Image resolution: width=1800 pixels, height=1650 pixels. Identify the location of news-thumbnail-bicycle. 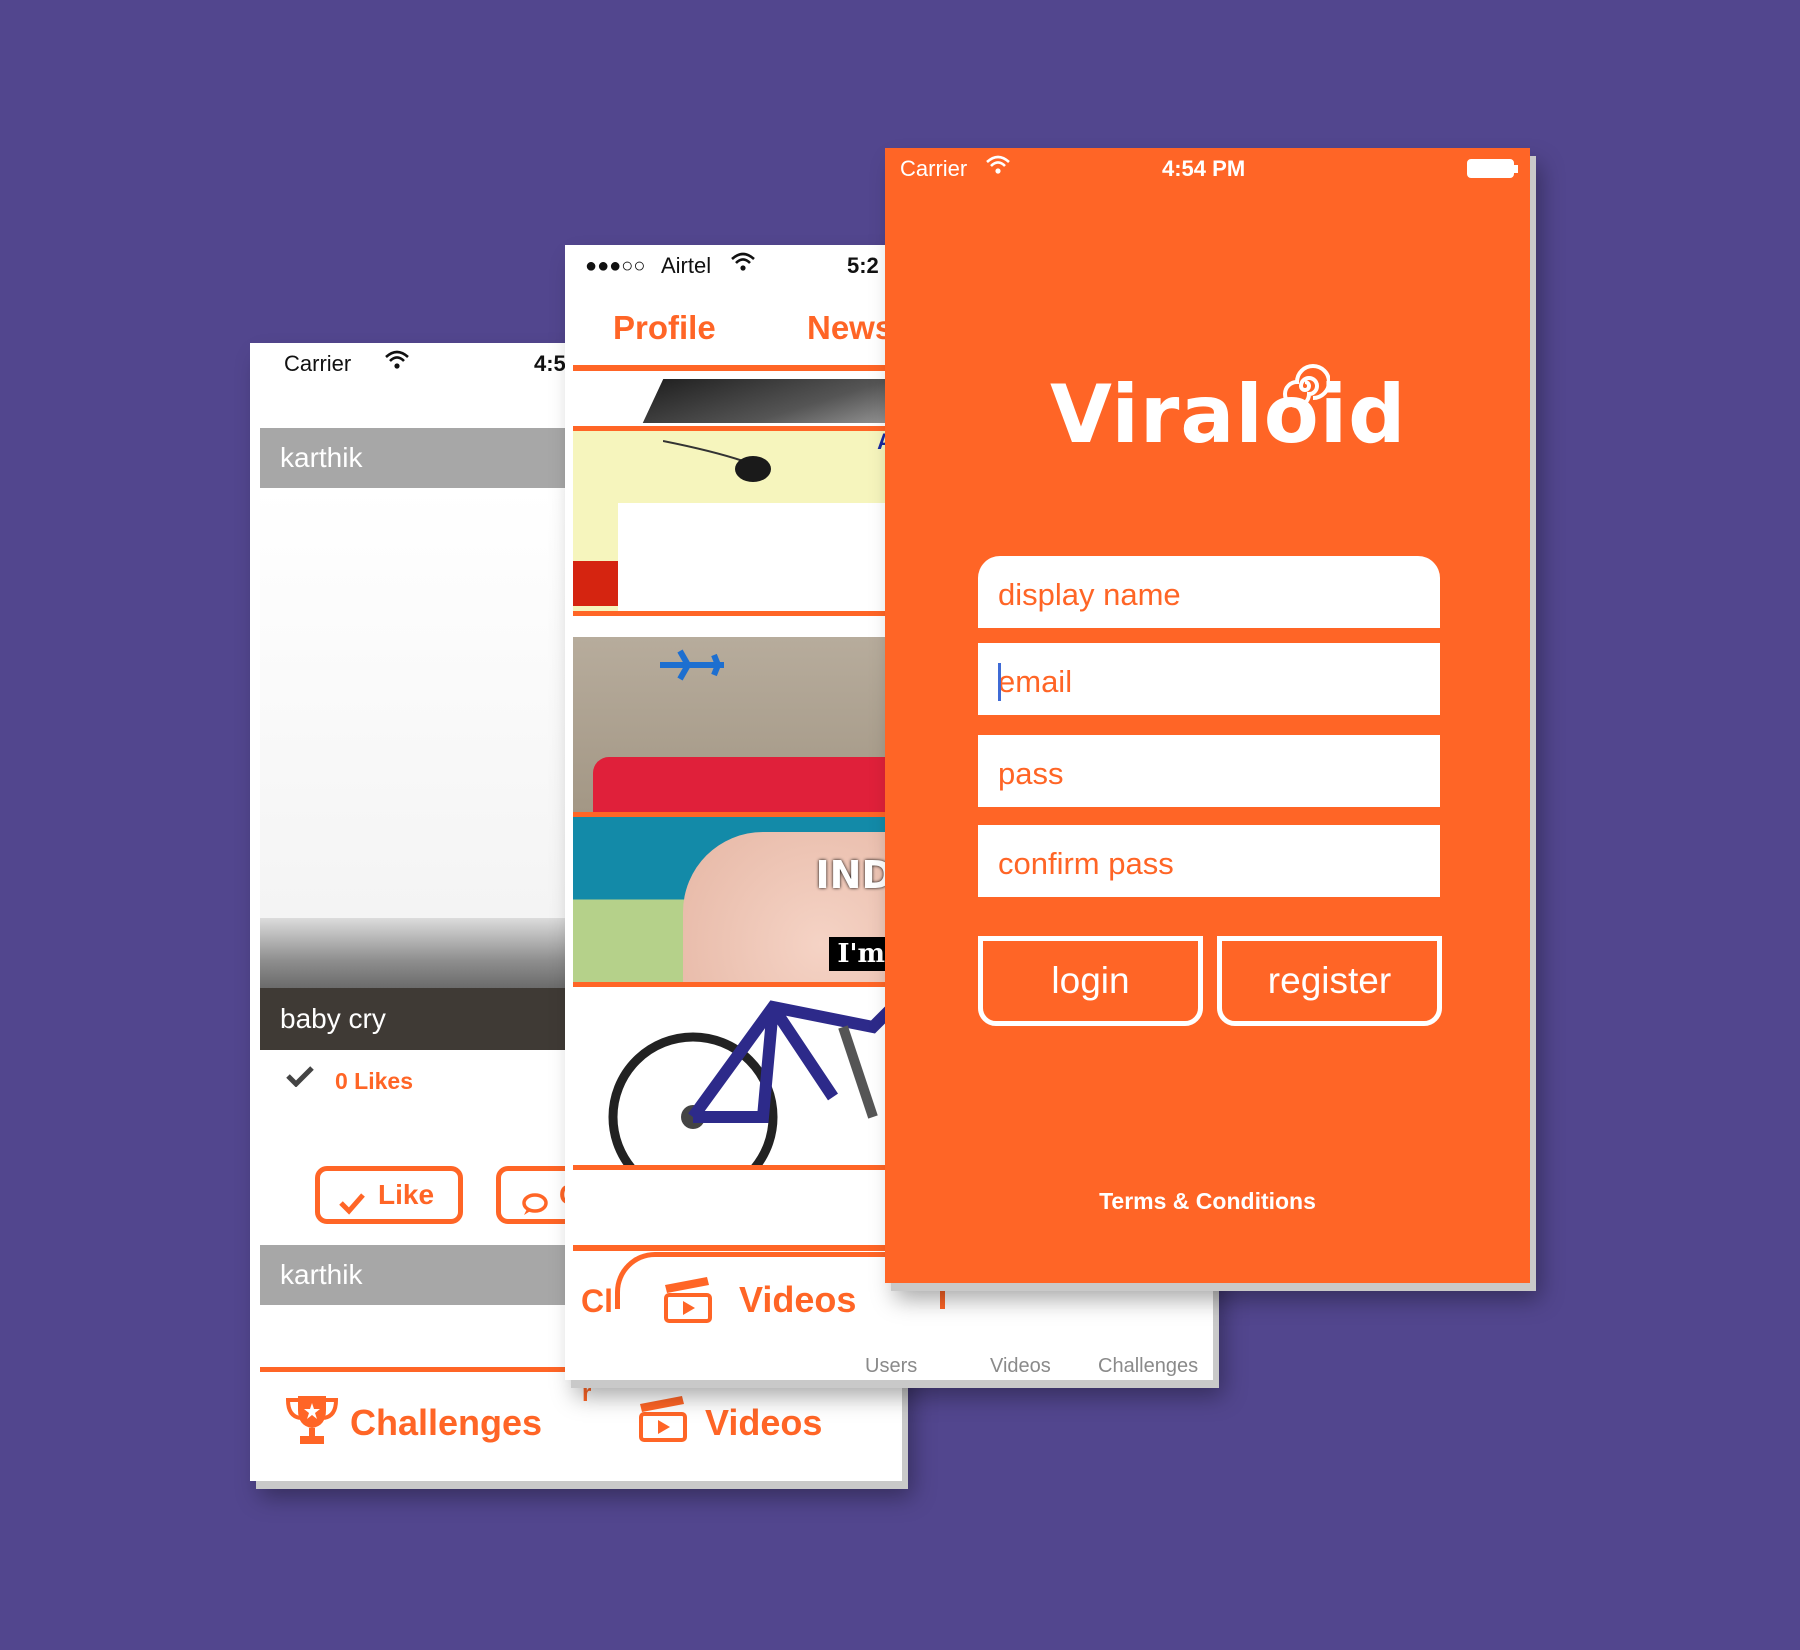
(733, 1078).